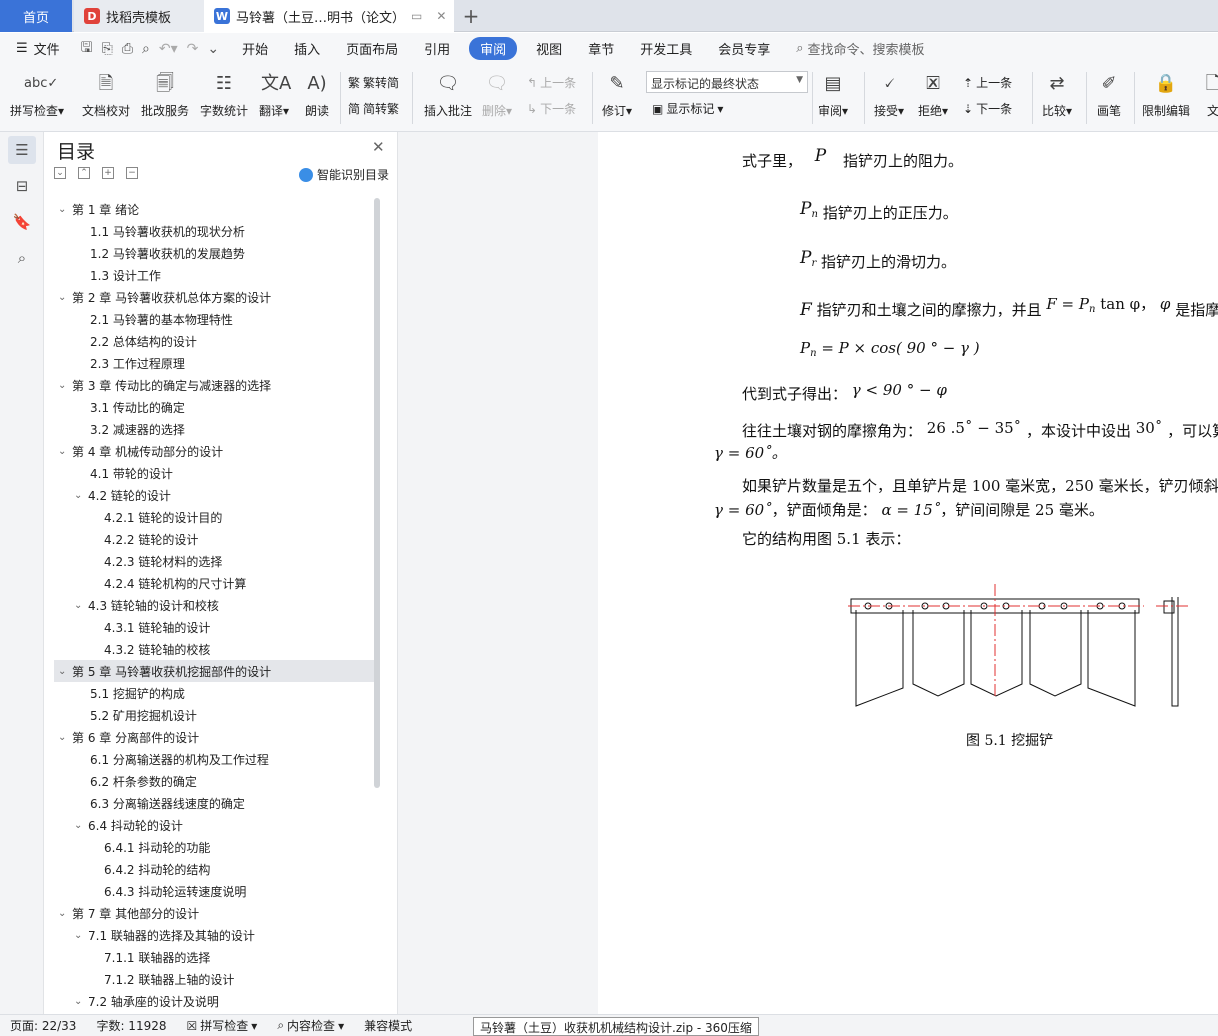  What do you see at coordinates (441, 16) in the screenshot?
I see `close-tab-icon: ✕` at bounding box center [441, 16].